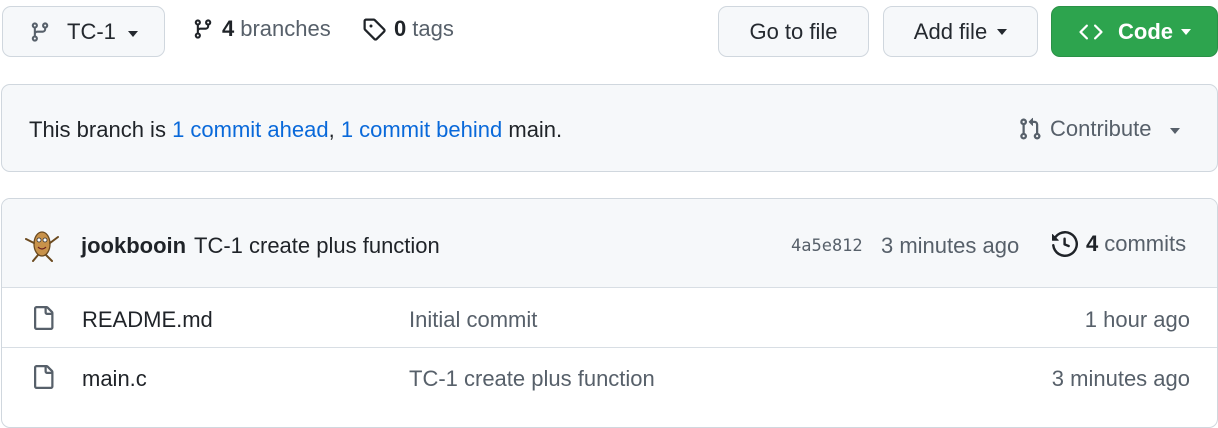  Describe the element at coordinates (250, 129) in the screenshot. I see `commits-ahead-link: 1 commit ahead` at that location.